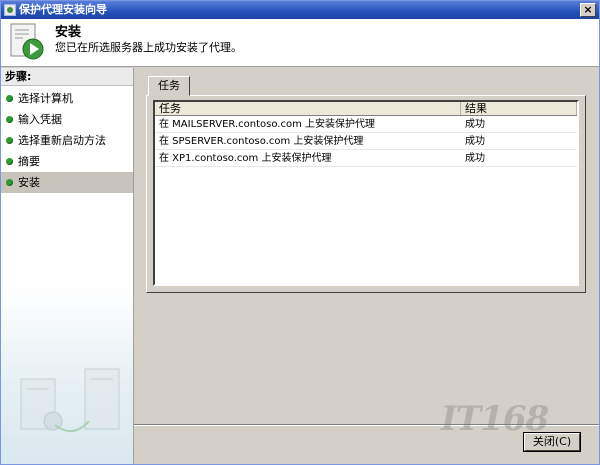 The width and height of the screenshot is (600, 465). I want to click on app-icon, so click(10, 10).